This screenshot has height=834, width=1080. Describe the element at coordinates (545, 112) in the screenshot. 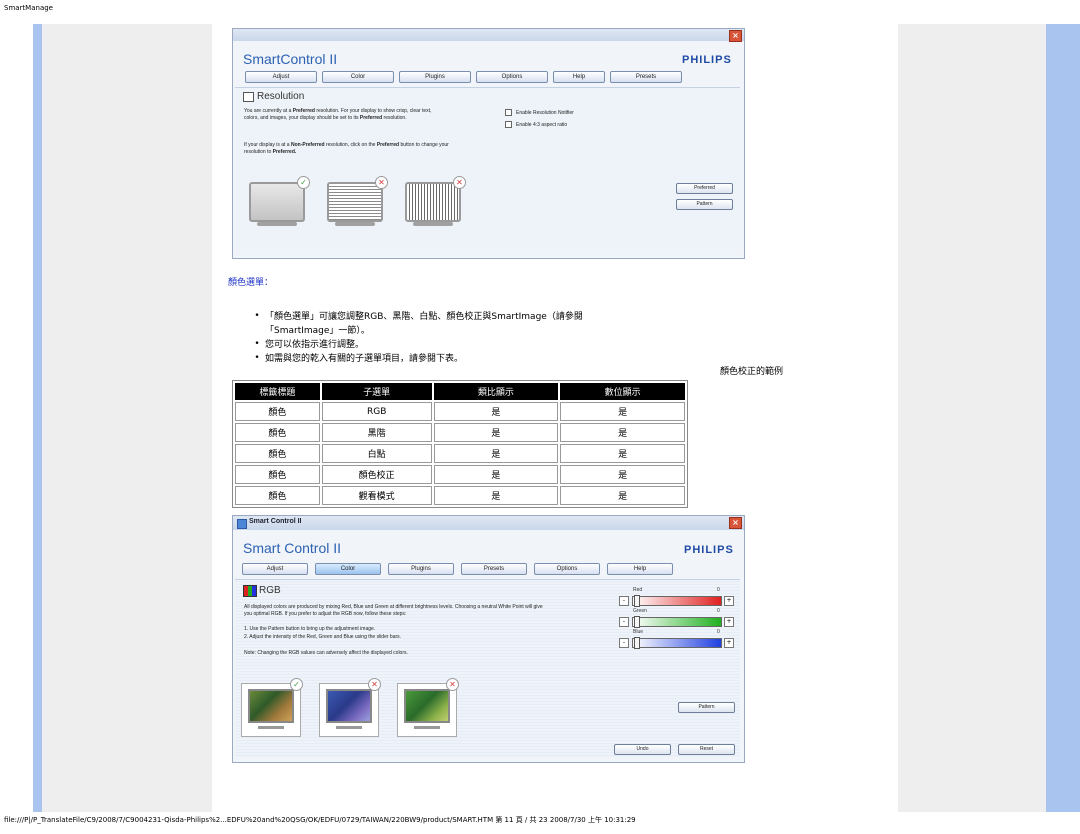

I see `checkbox-label: Enable Resolution Notifier` at that location.